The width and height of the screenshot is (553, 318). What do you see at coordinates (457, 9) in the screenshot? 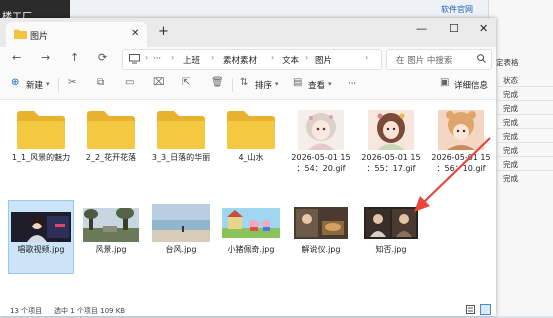
I see `software-website-link: 软件官网` at bounding box center [457, 9].